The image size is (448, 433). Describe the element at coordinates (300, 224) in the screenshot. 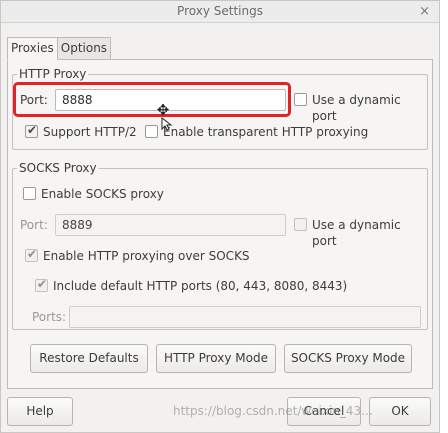

I see `socks-dynamic-port-checkbox` at that location.